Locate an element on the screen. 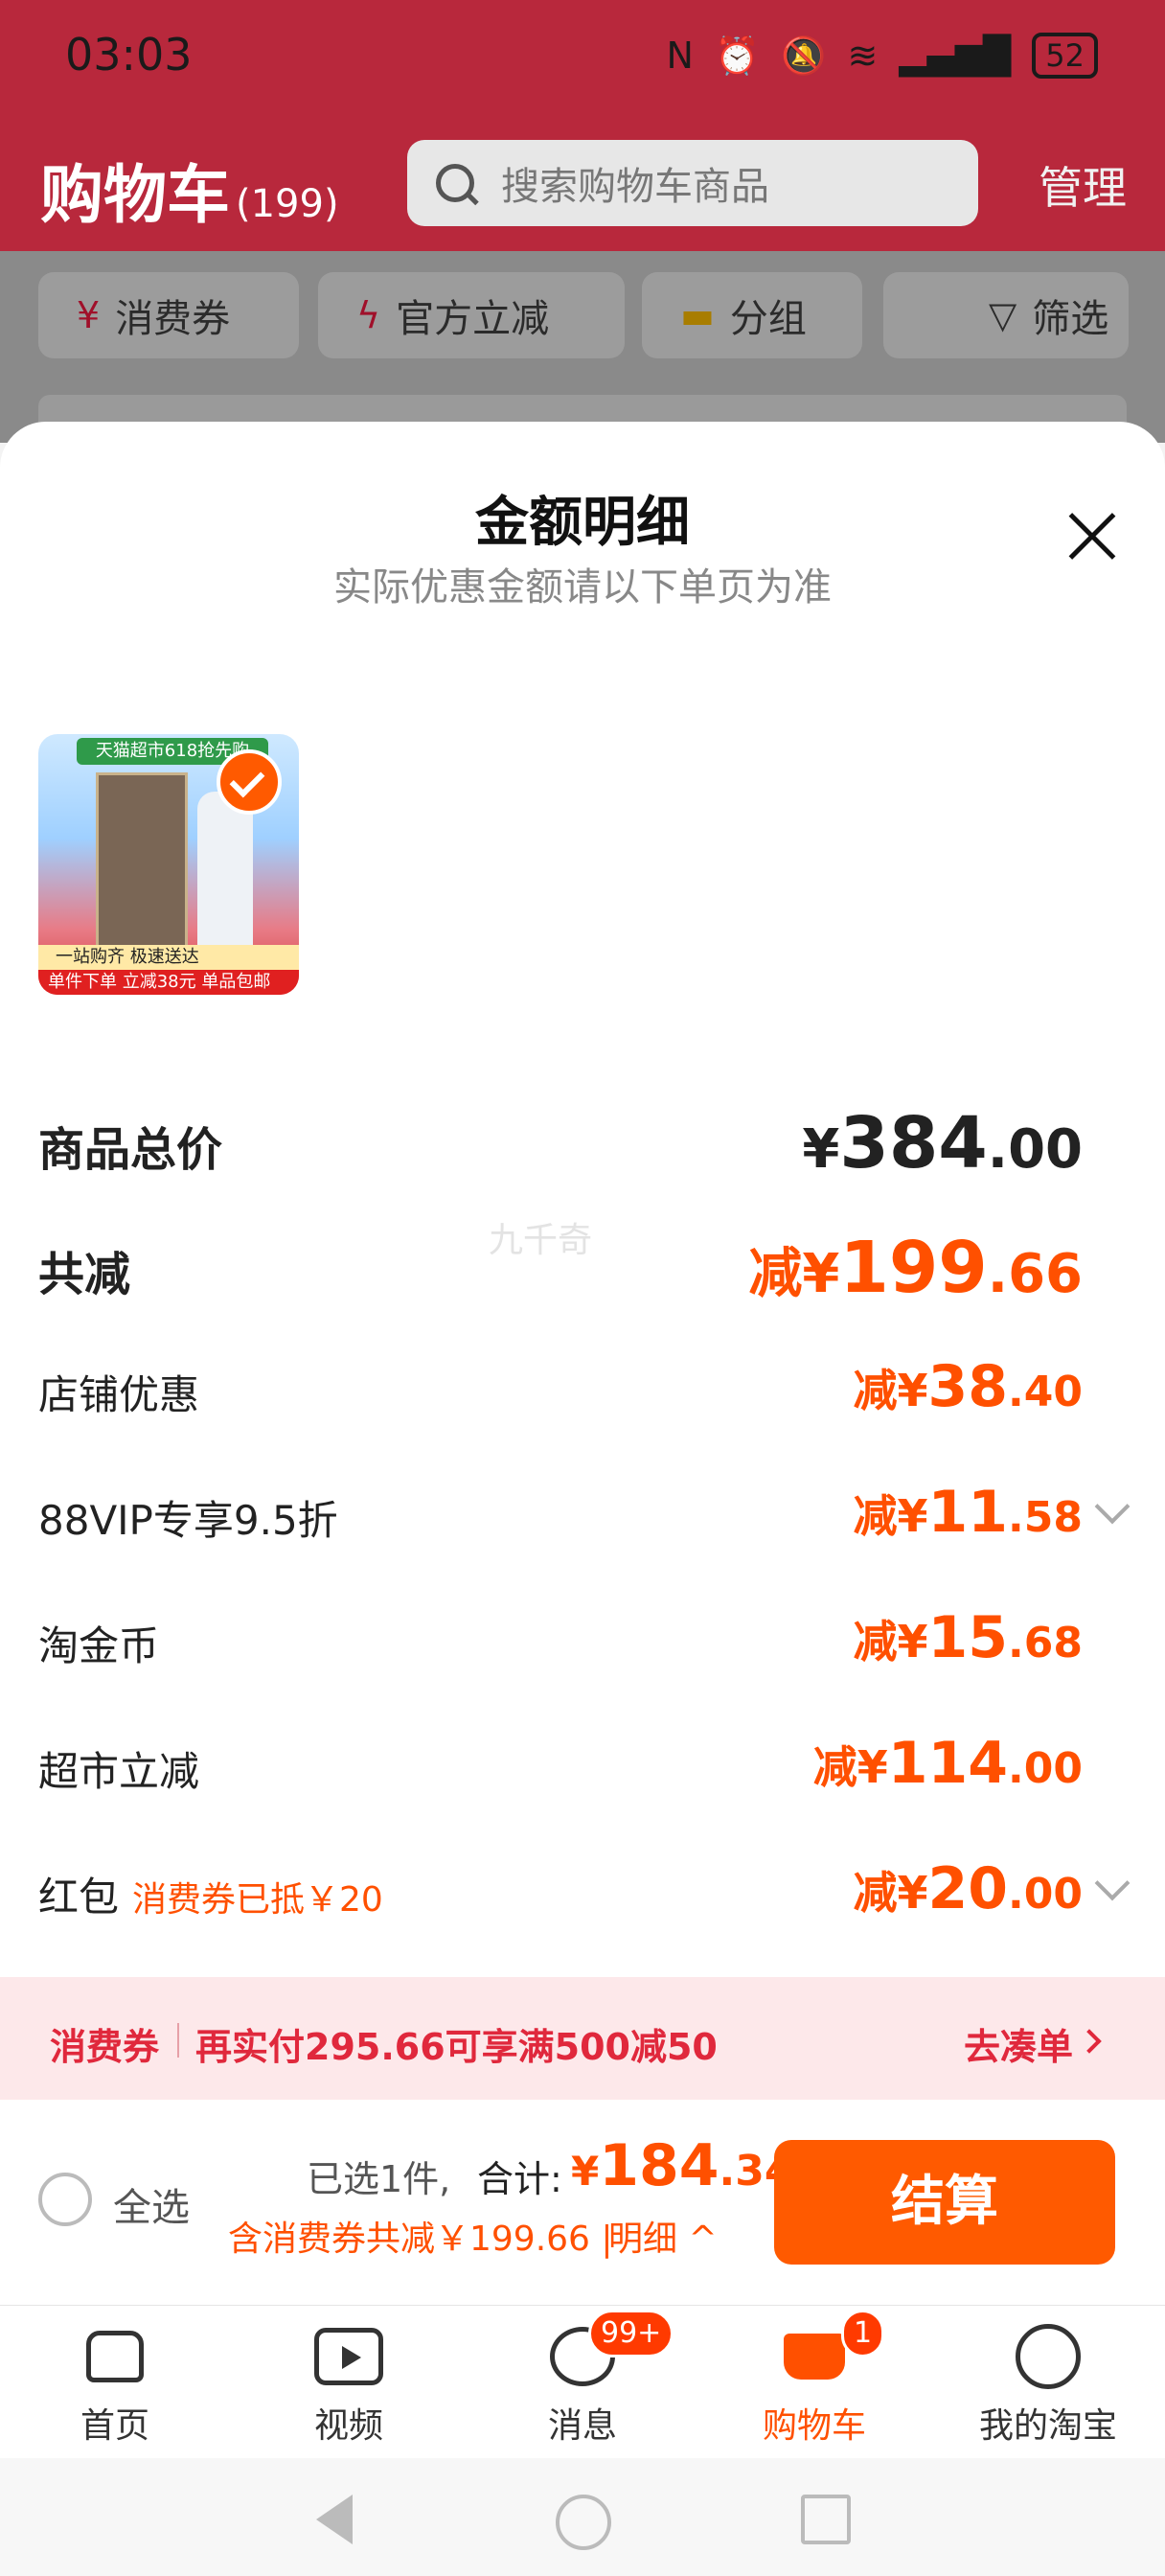  filter-icon: ▽ is located at coordinates (1003, 315).